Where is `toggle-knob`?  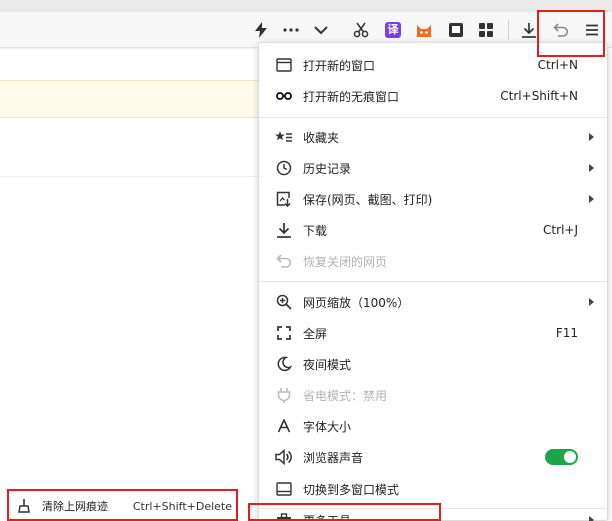
toggle-knob is located at coordinates (570, 457).